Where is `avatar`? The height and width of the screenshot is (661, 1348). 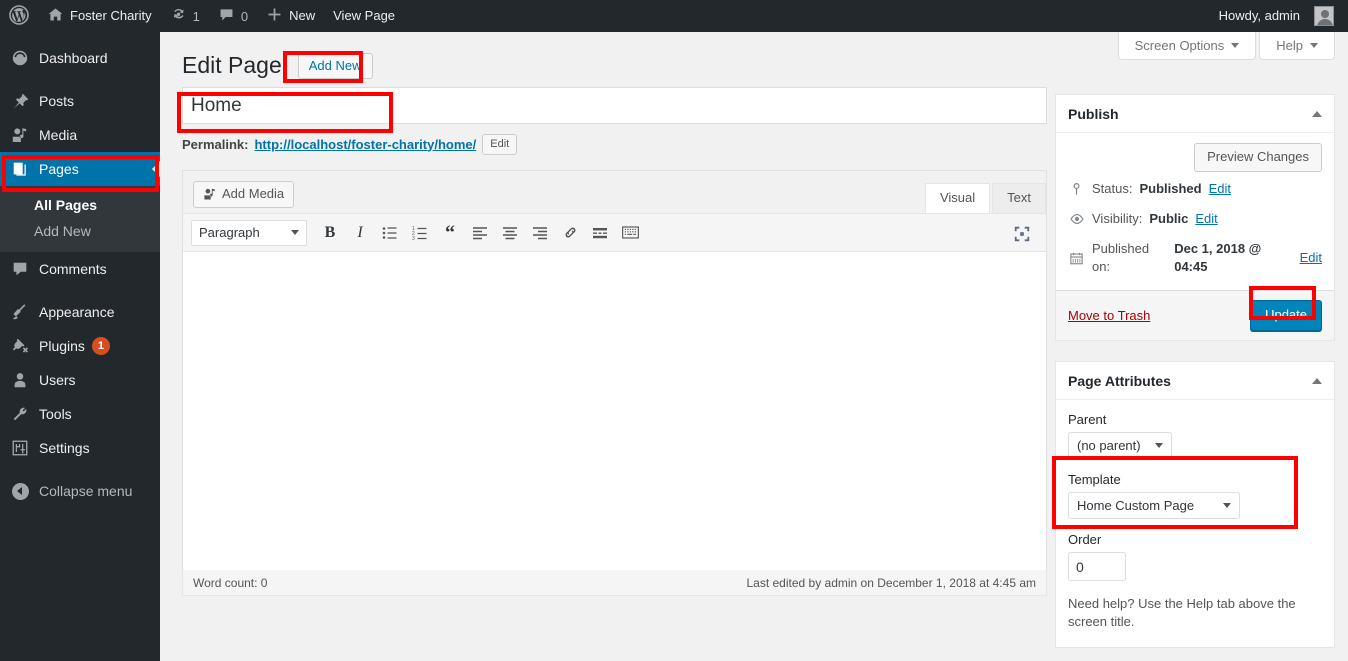
avatar is located at coordinates (1324, 16).